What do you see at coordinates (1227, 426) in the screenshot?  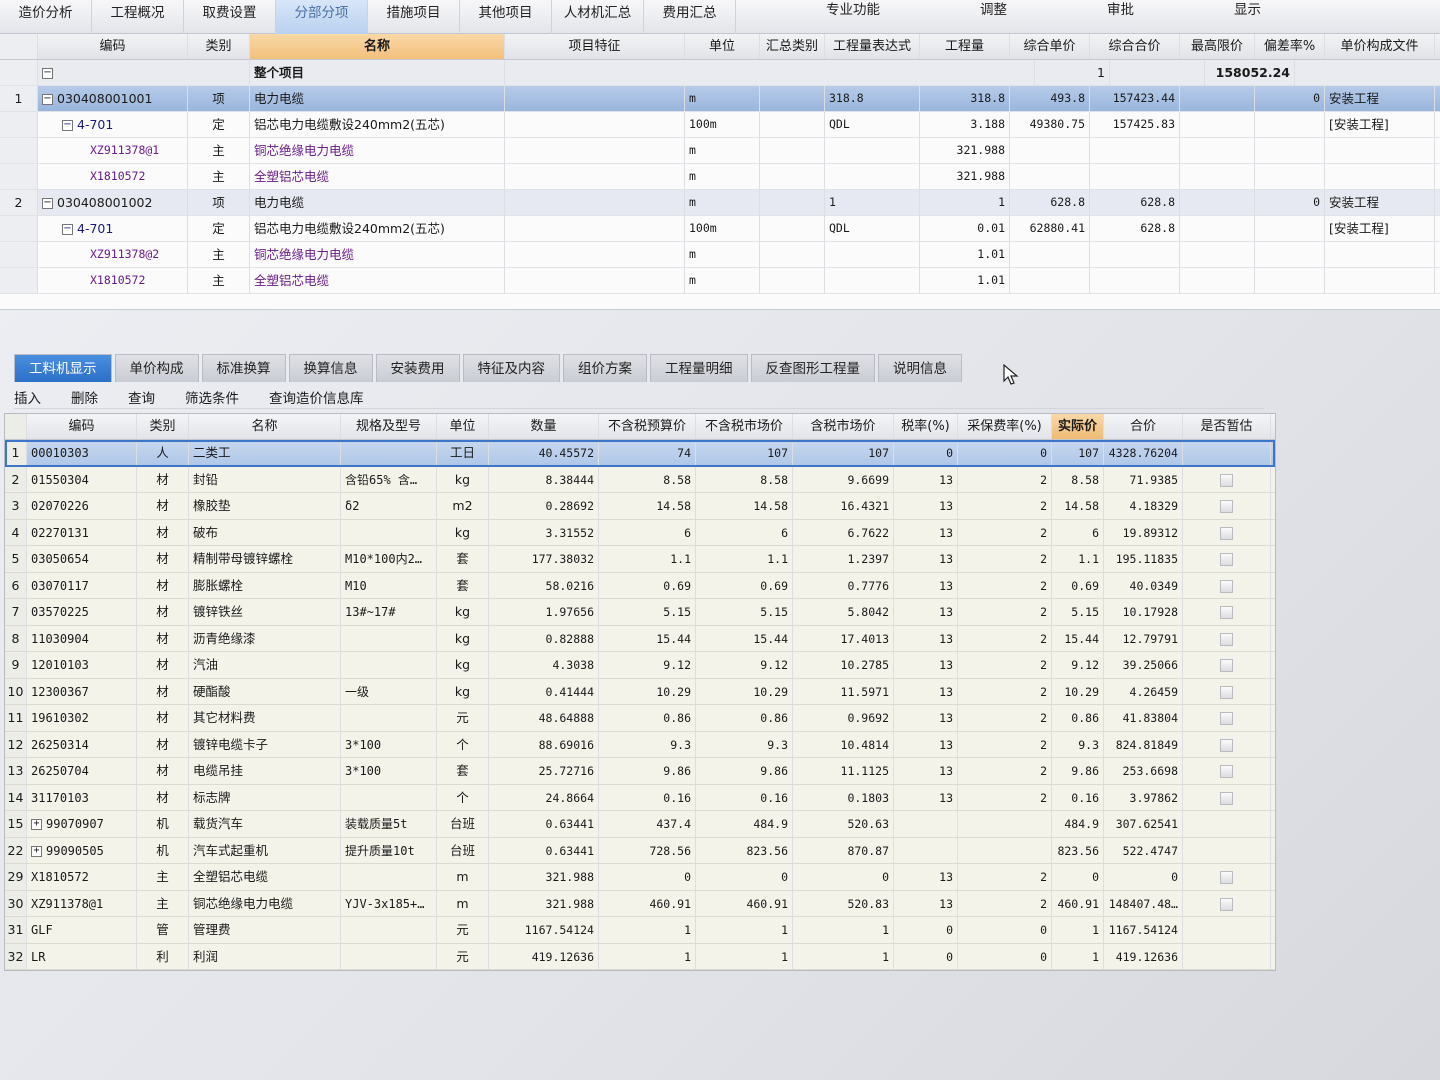 I see `resource-header-13: 是否暂估` at bounding box center [1227, 426].